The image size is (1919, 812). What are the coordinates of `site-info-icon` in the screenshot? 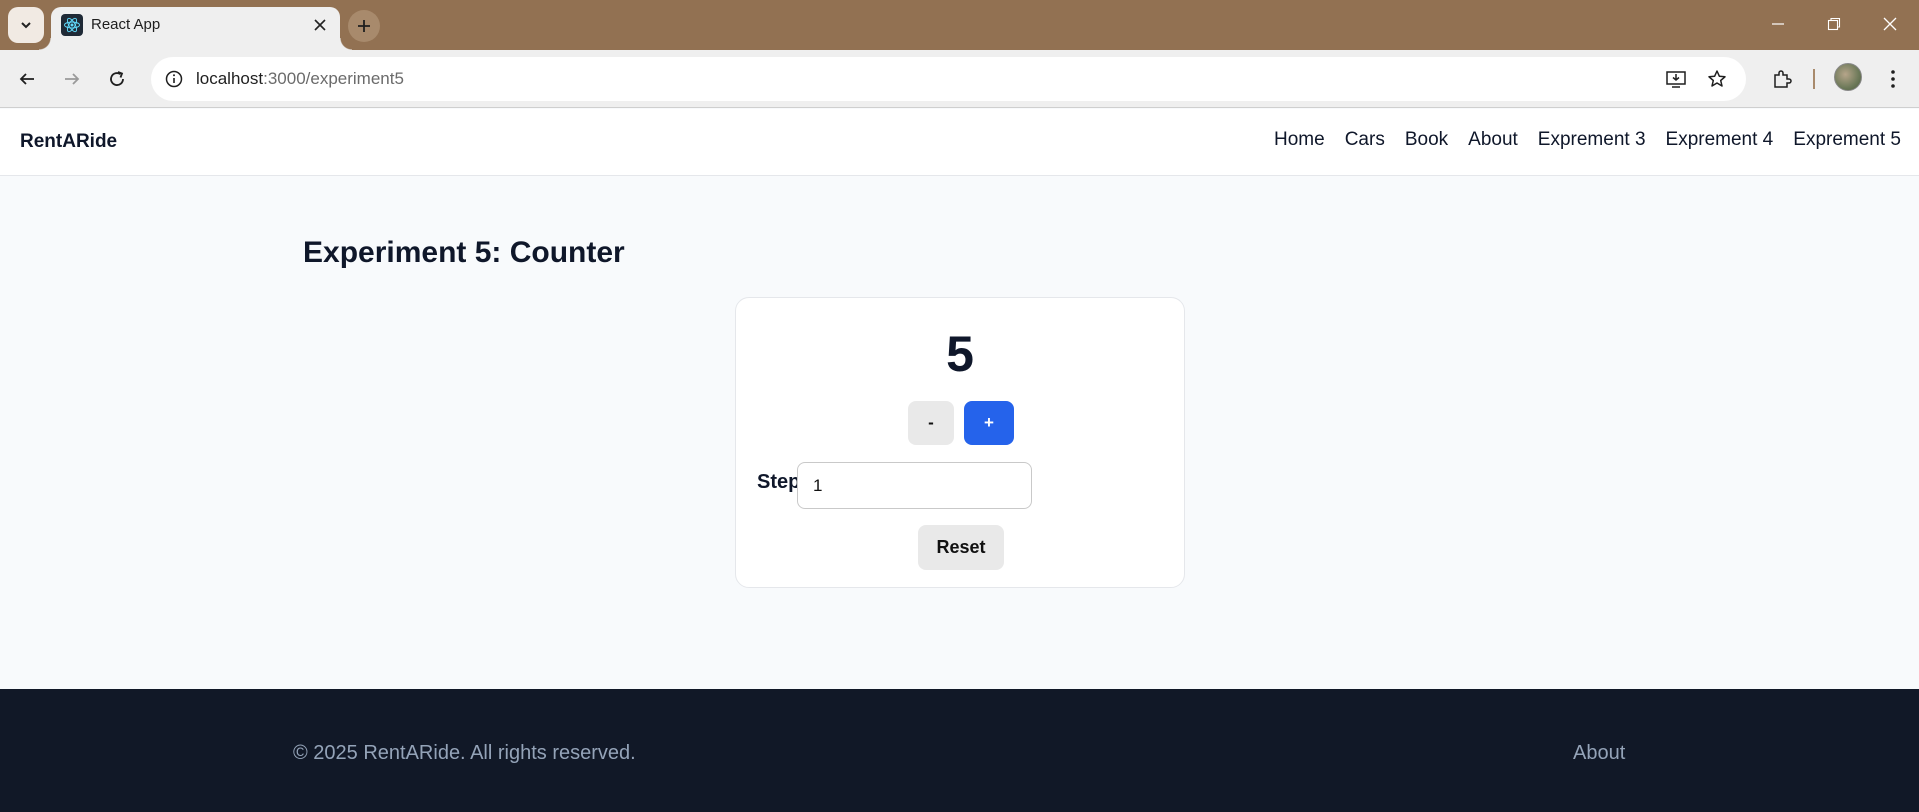 It's located at (174, 79).